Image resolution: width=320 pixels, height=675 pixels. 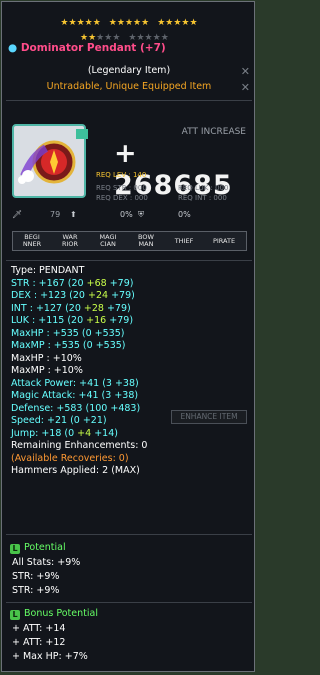 I want to click on weapon-icon: 🗡, so click(x=17, y=214).